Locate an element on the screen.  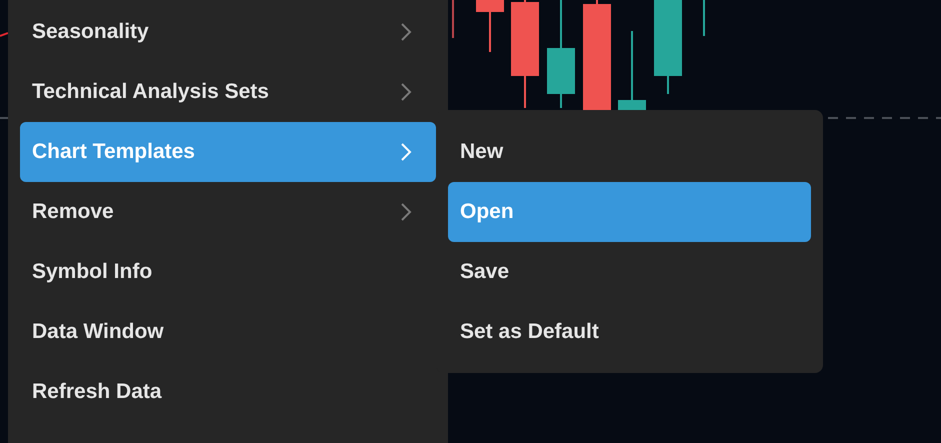
menu-item: Set as Default is located at coordinates (629, 332).